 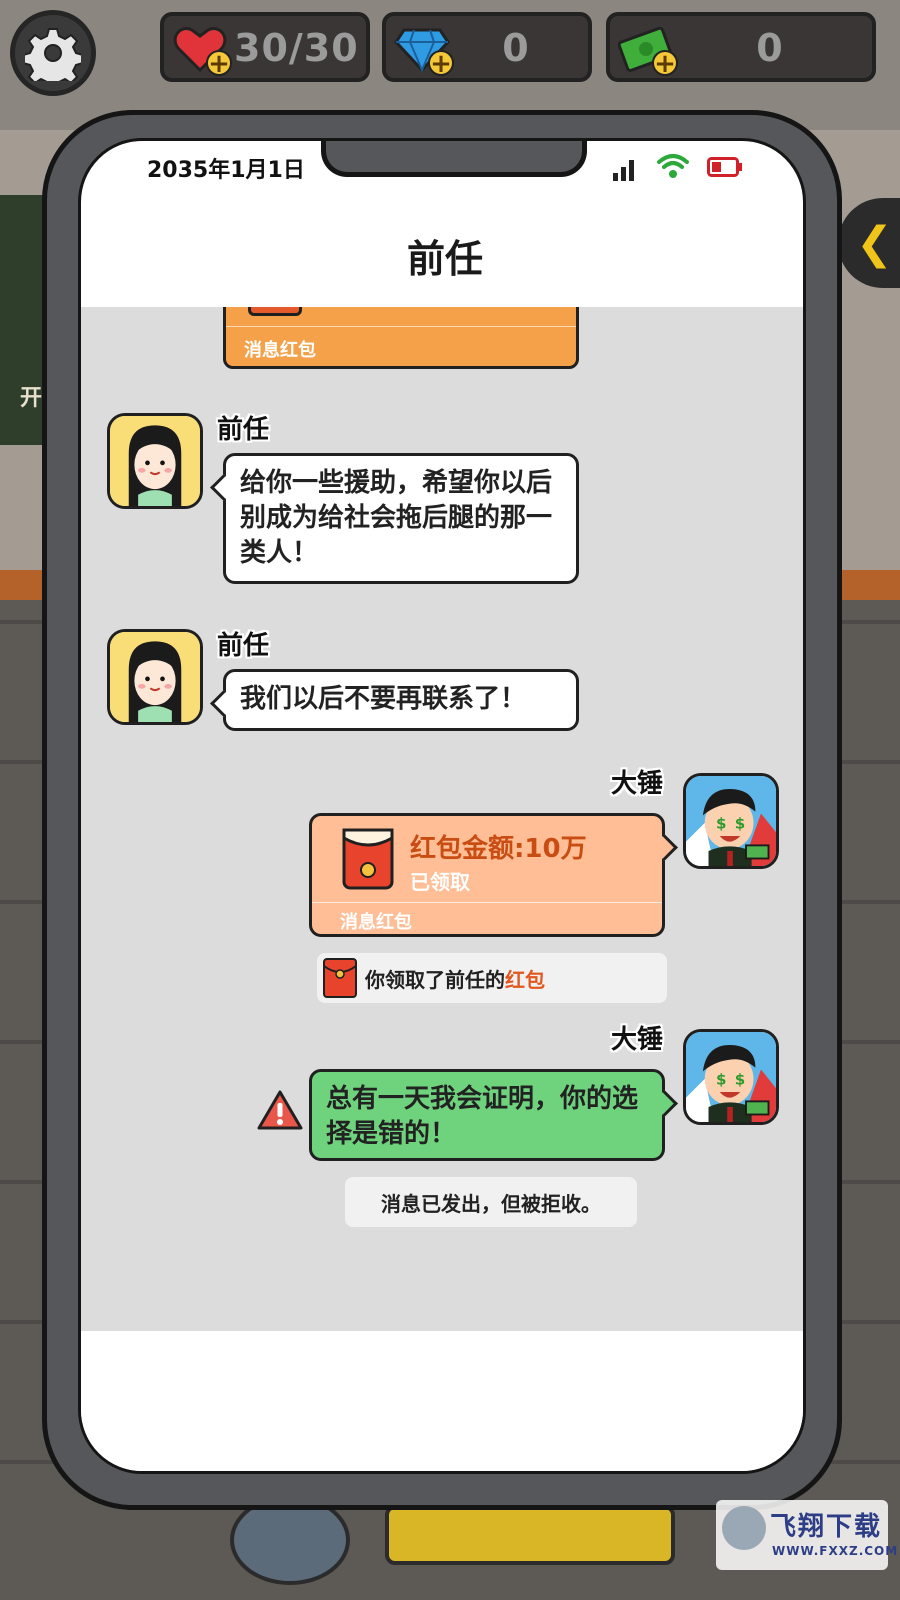 I want to click on status-date: 2035年1月1日, so click(x=226, y=170).